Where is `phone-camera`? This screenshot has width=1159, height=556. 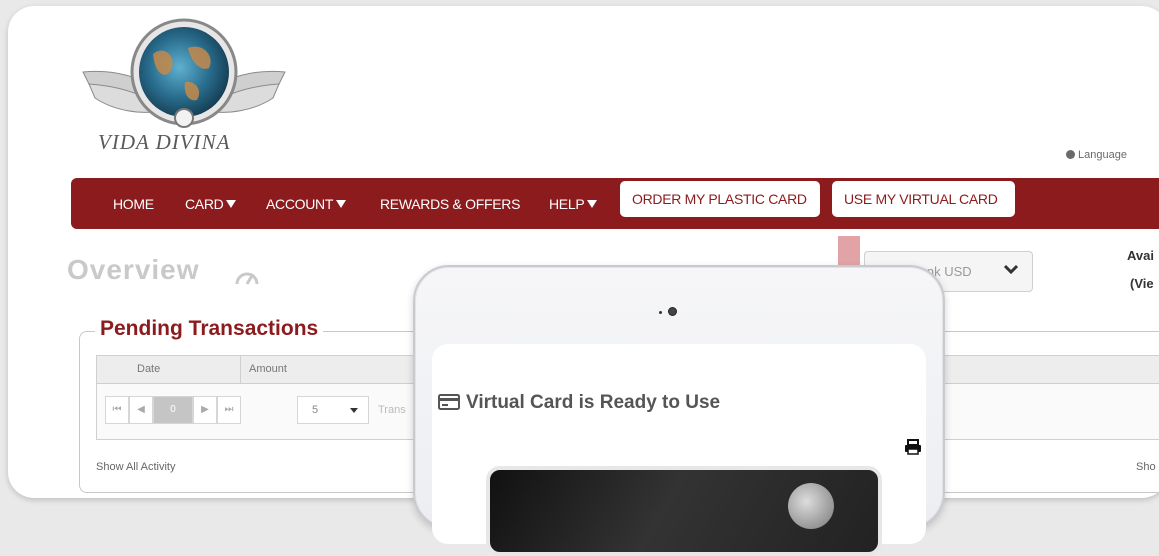 phone-camera is located at coordinates (672, 311).